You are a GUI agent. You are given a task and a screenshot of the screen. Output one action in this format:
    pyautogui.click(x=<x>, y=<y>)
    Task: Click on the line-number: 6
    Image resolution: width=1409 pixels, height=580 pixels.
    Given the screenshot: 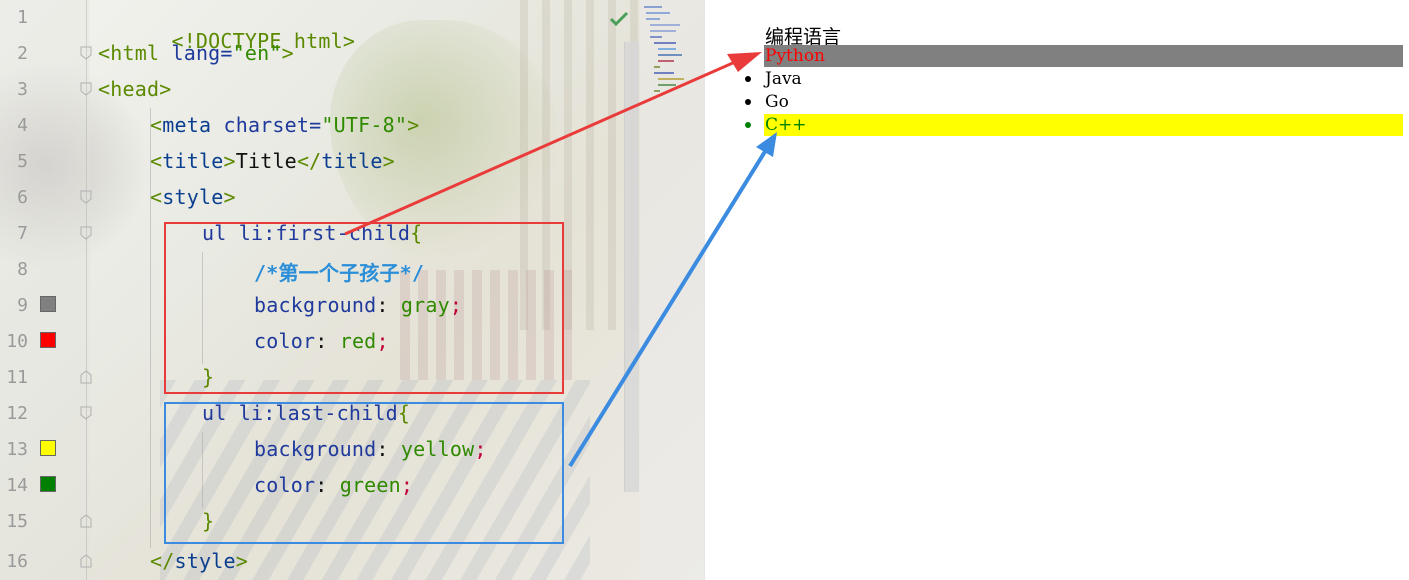 What is the action you would take?
    pyautogui.click(x=22, y=197)
    